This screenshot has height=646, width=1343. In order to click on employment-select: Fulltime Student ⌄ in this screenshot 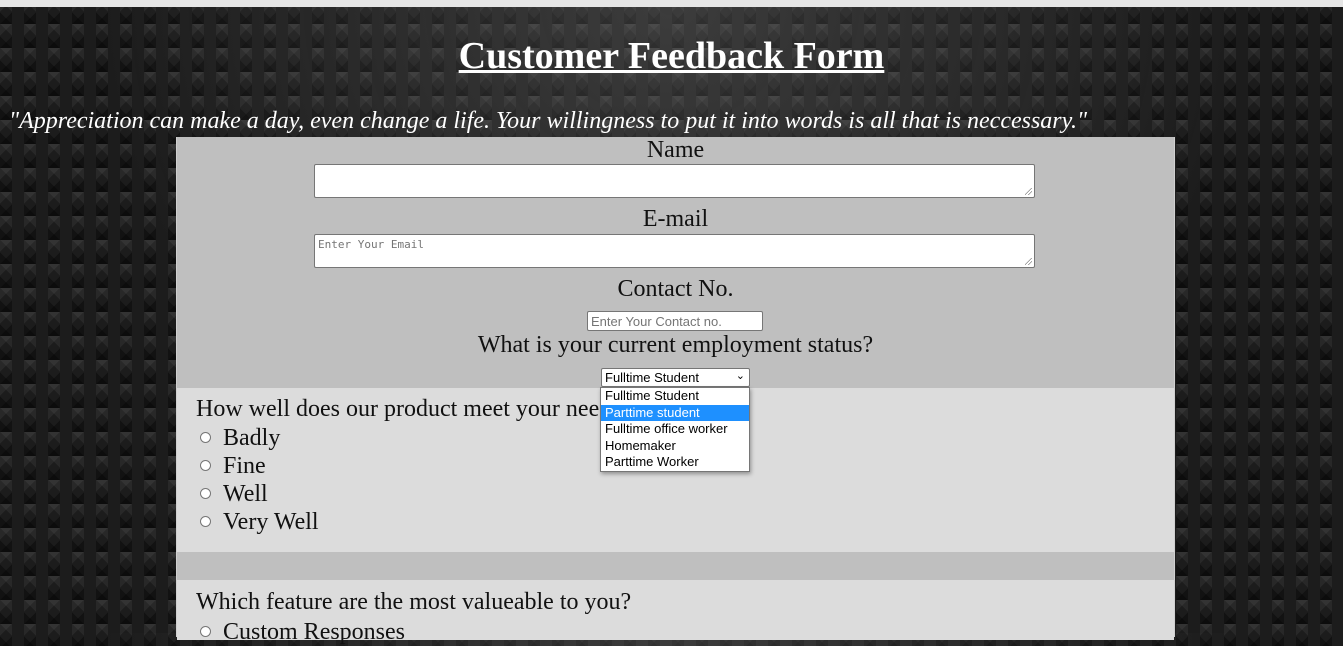, I will do `click(675, 377)`.